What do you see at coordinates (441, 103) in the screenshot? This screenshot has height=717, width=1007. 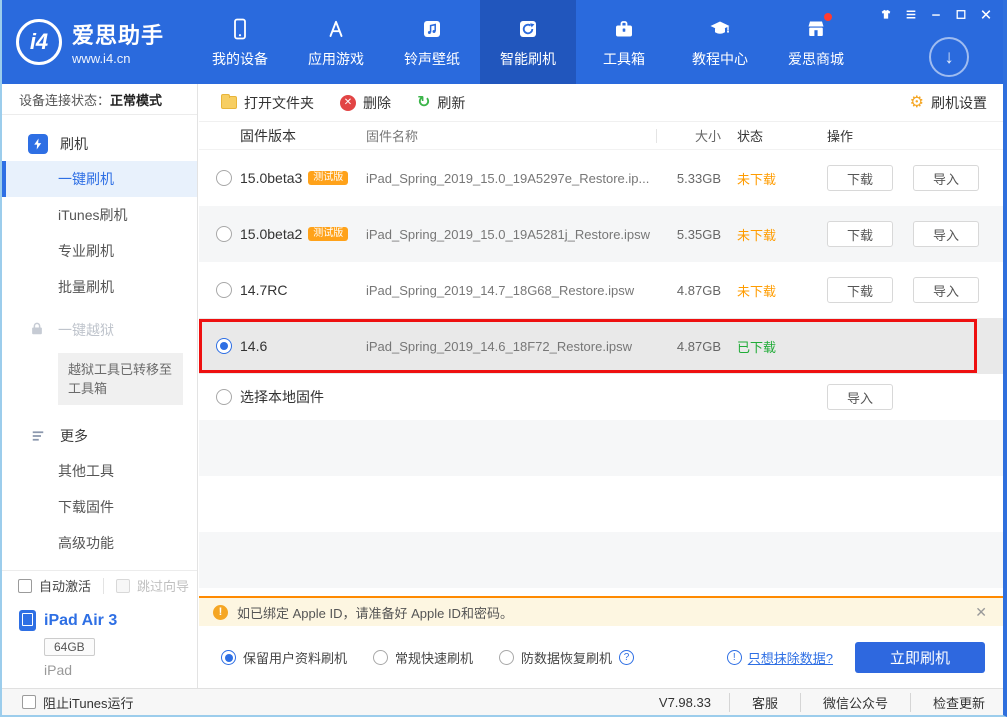 I see `refresh-button: ↻ 刷新` at bounding box center [441, 103].